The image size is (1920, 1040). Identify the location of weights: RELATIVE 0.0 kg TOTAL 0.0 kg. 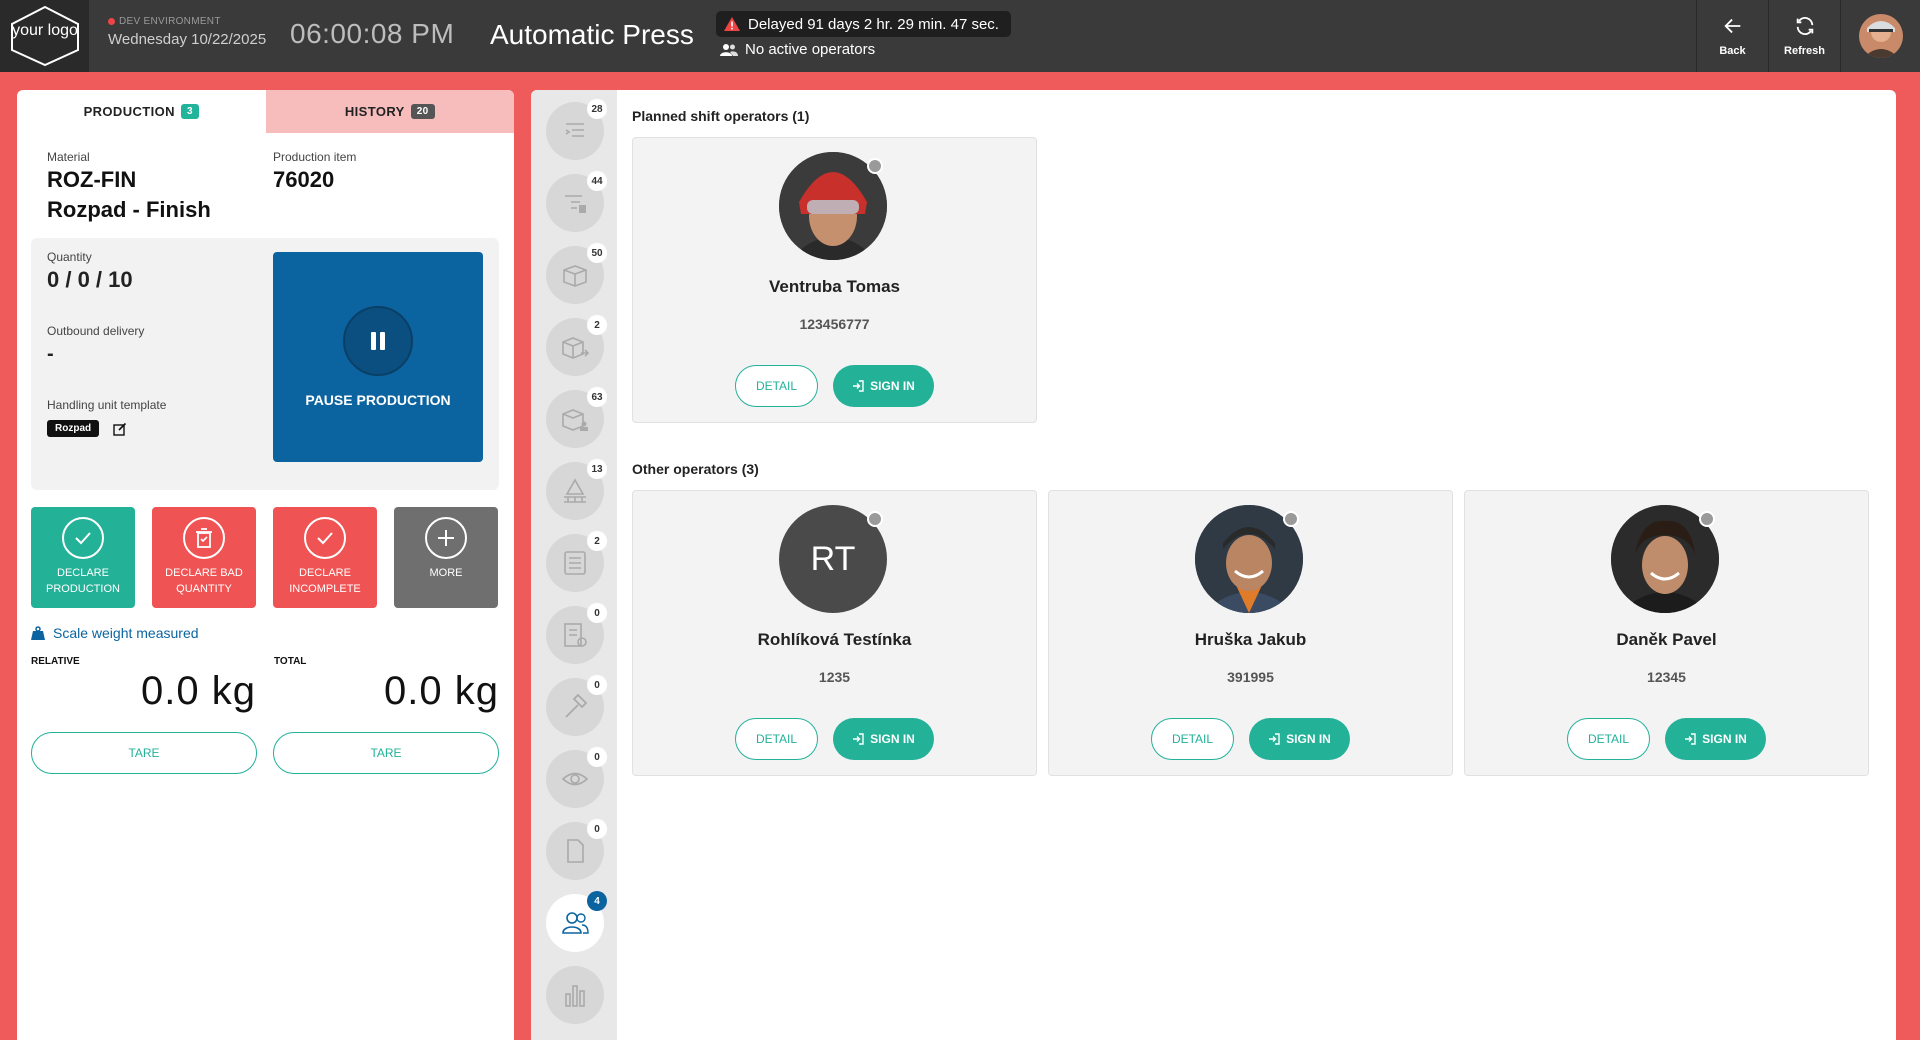
(265, 685).